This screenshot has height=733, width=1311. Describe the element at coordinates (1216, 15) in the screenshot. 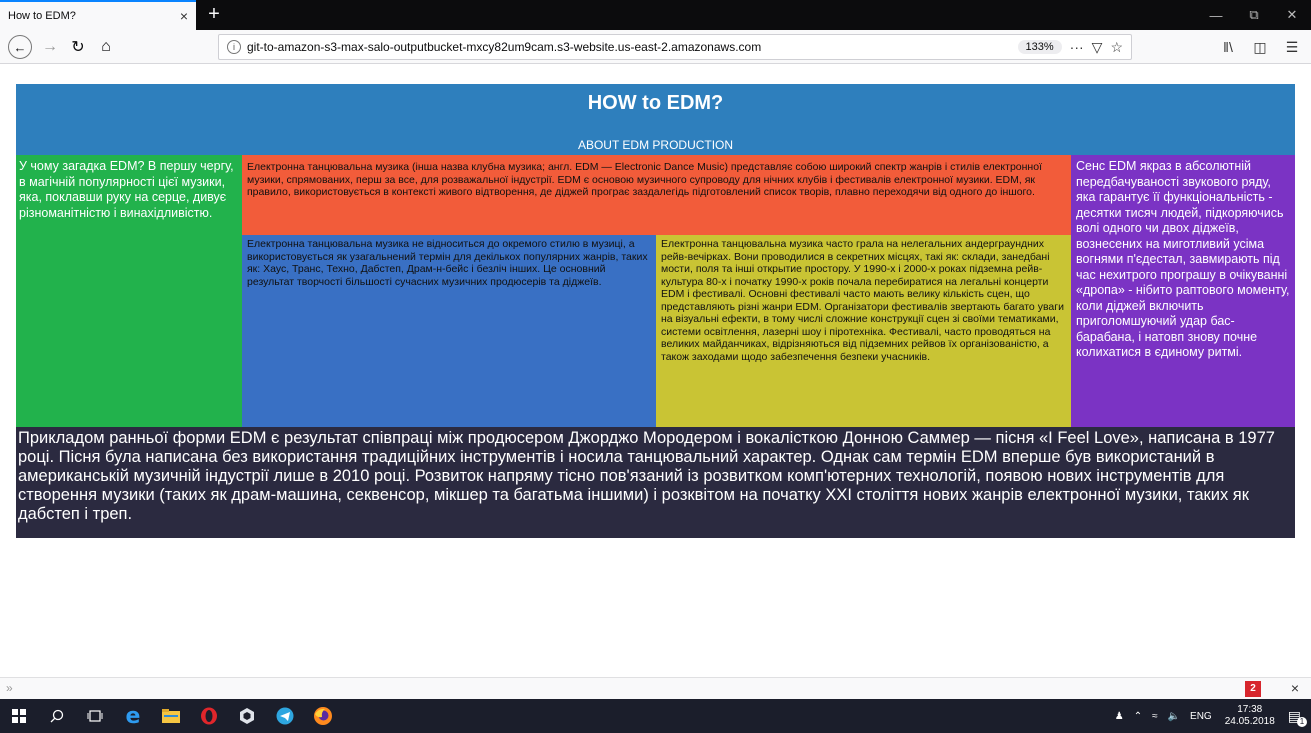

I see `minimize-icon: —` at that location.